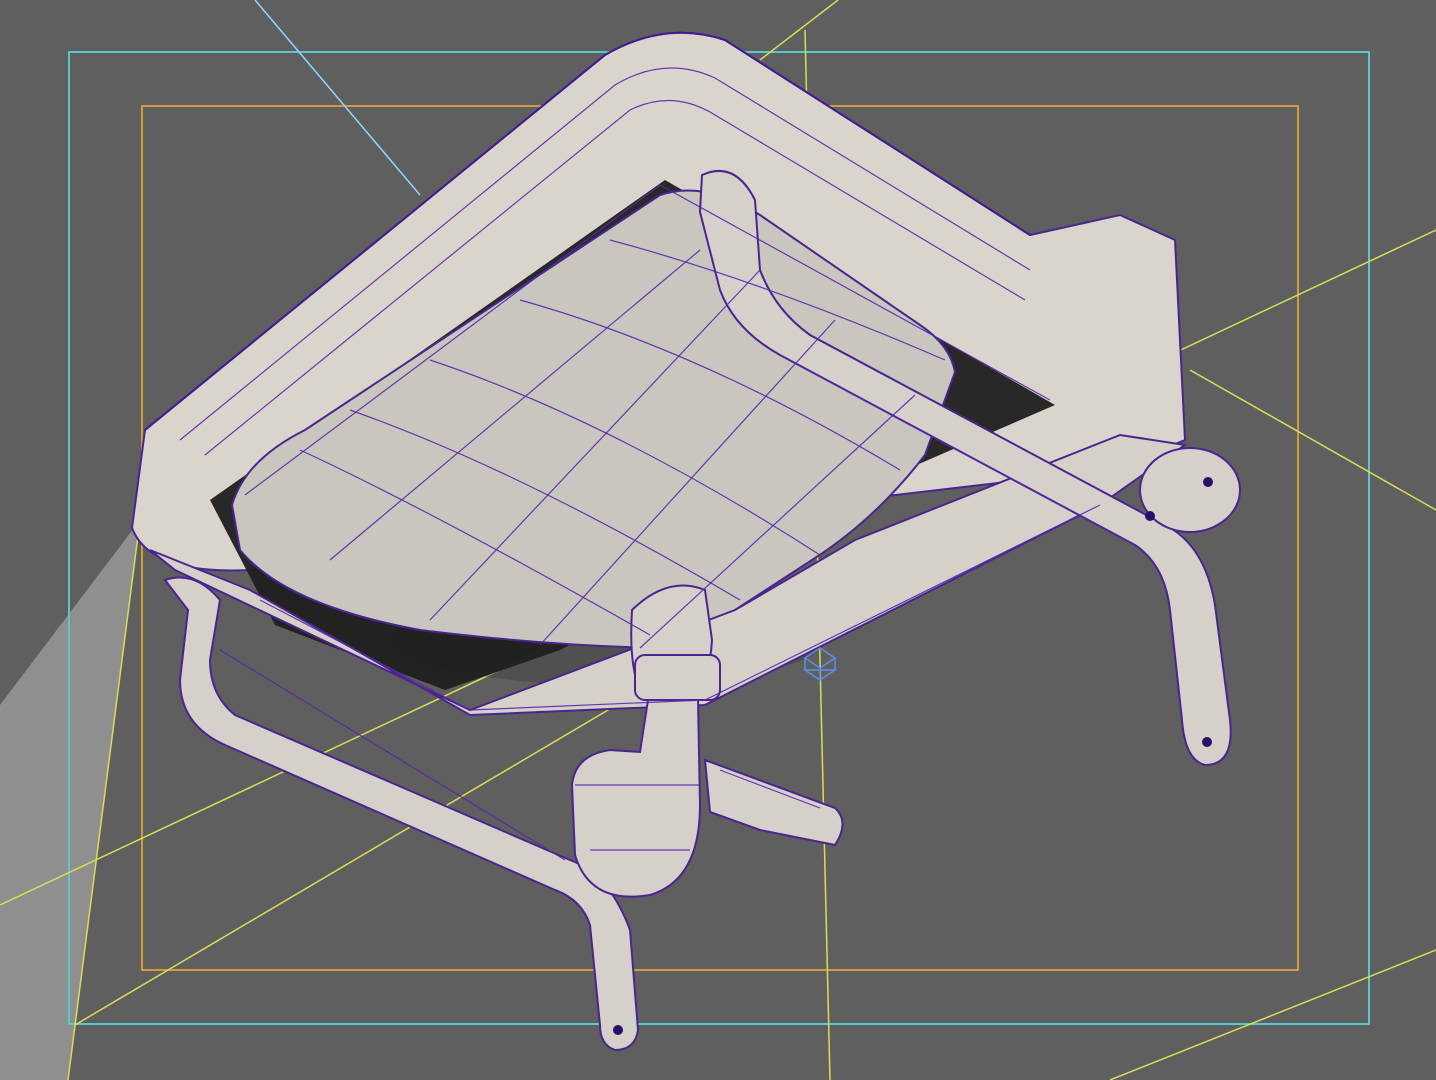  I want to click on p-trap-pipe, so click(636, 798).